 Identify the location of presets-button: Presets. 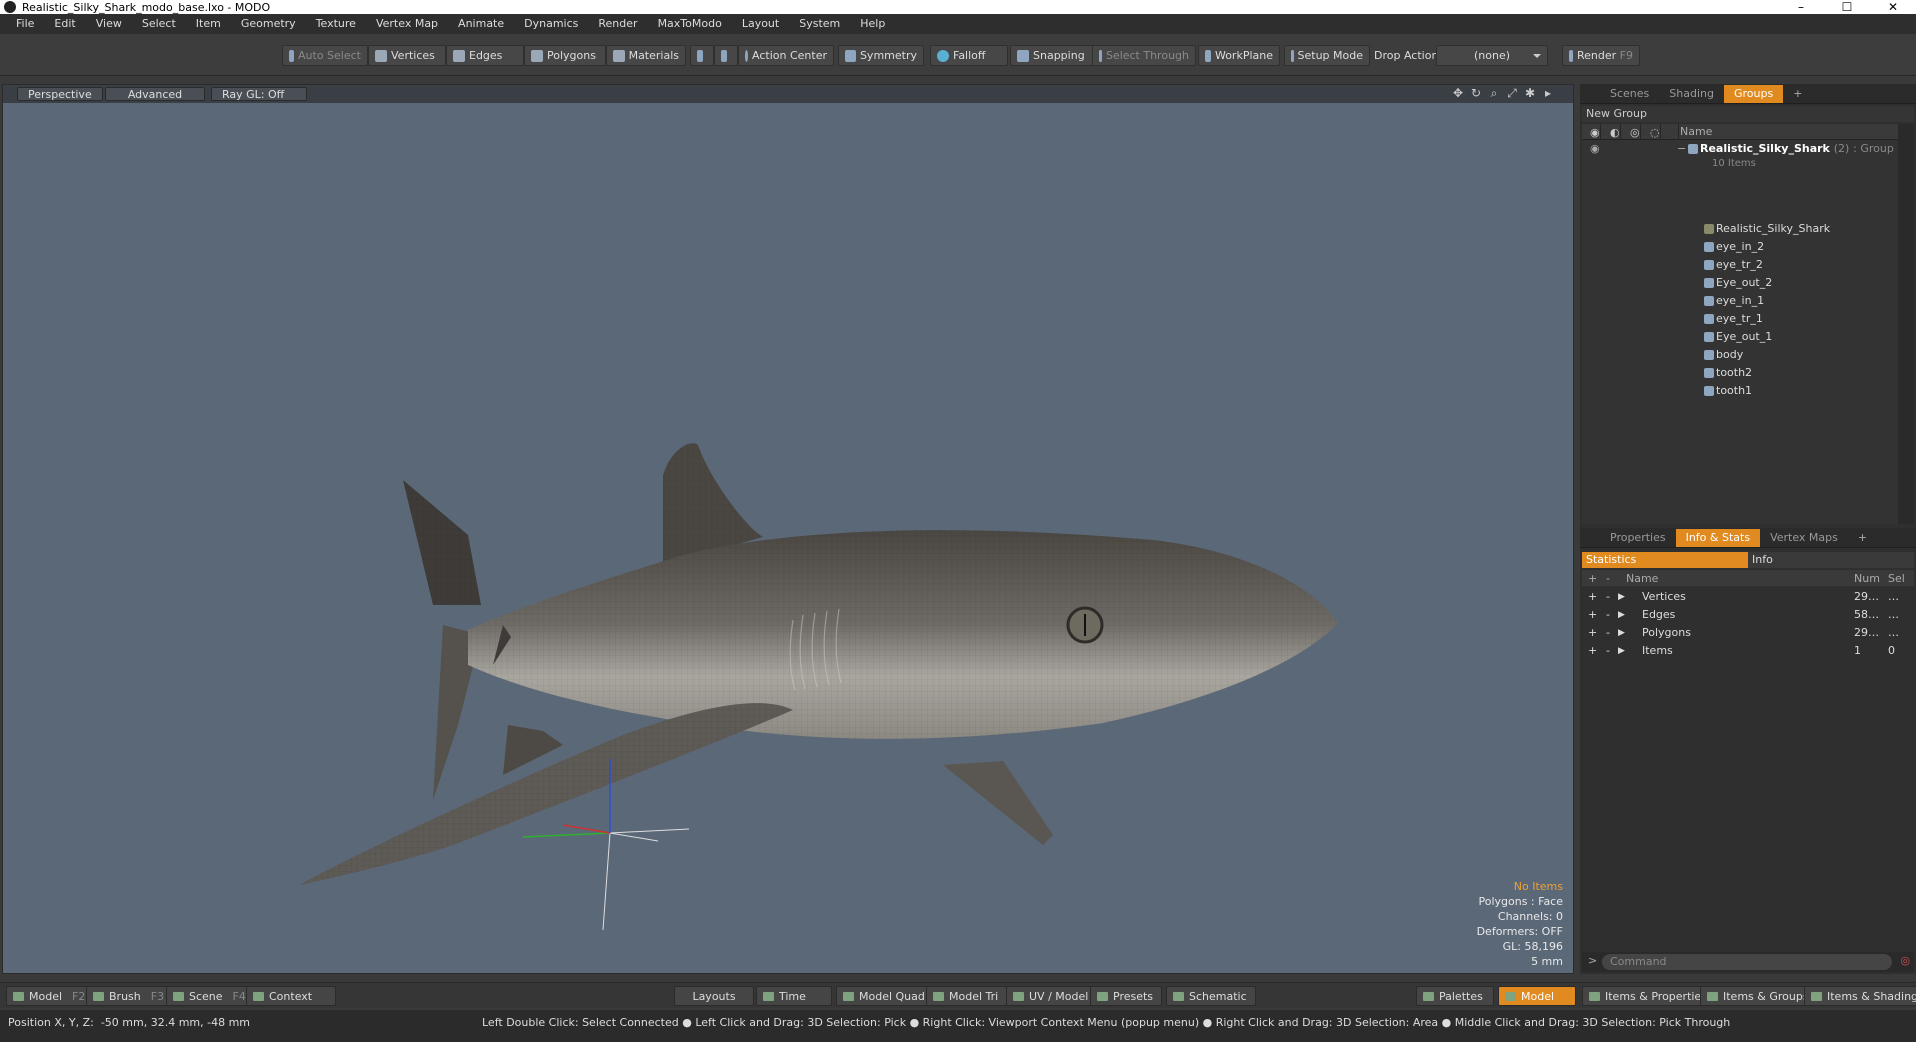
(1126, 996).